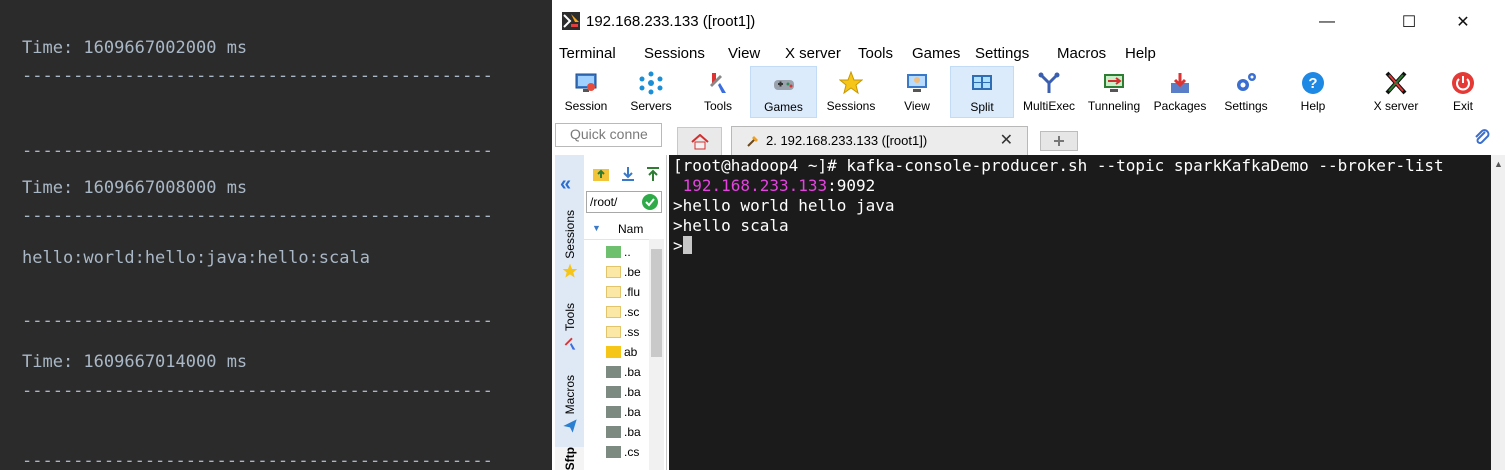 The height and width of the screenshot is (470, 1505). Describe the element at coordinates (1409, 22) in the screenshot. I see `maximize-button: ☐` at that location.